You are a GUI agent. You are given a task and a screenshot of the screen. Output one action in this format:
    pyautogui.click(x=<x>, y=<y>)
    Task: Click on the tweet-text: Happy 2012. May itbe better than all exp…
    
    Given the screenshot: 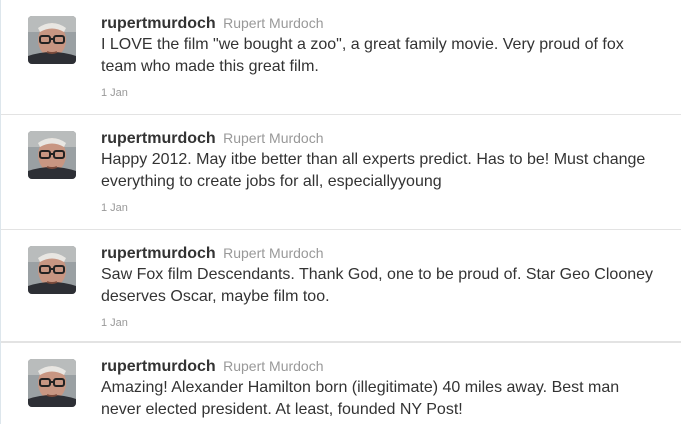 What is the action you would take?
    pyautogui.click(x=373, y=170)
    